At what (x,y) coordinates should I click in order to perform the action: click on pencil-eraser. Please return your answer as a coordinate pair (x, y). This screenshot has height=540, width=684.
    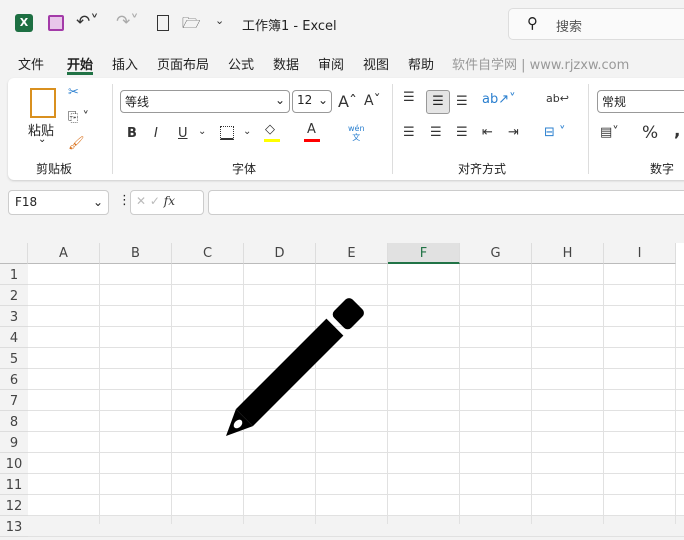
    Looking at the image, I should click on (348, 314).